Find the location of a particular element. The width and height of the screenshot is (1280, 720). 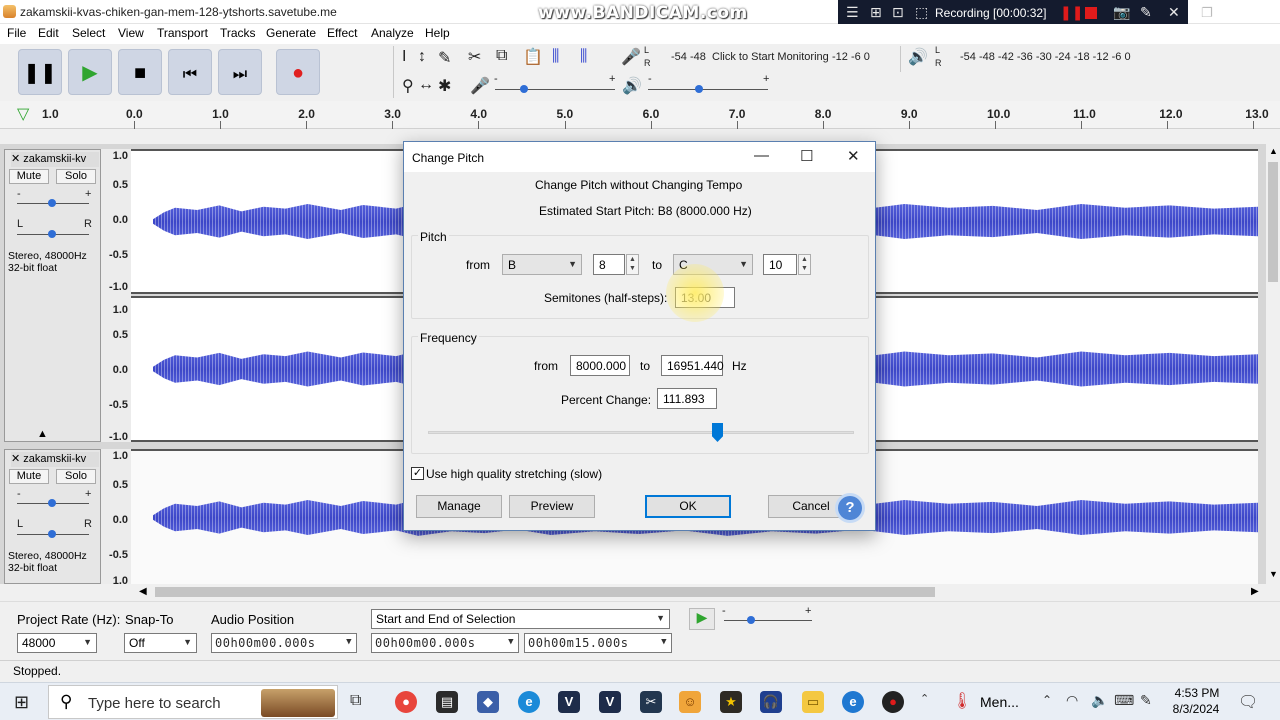

tray-expand-icon: ⌃ is located at coordinates (1047, 700).